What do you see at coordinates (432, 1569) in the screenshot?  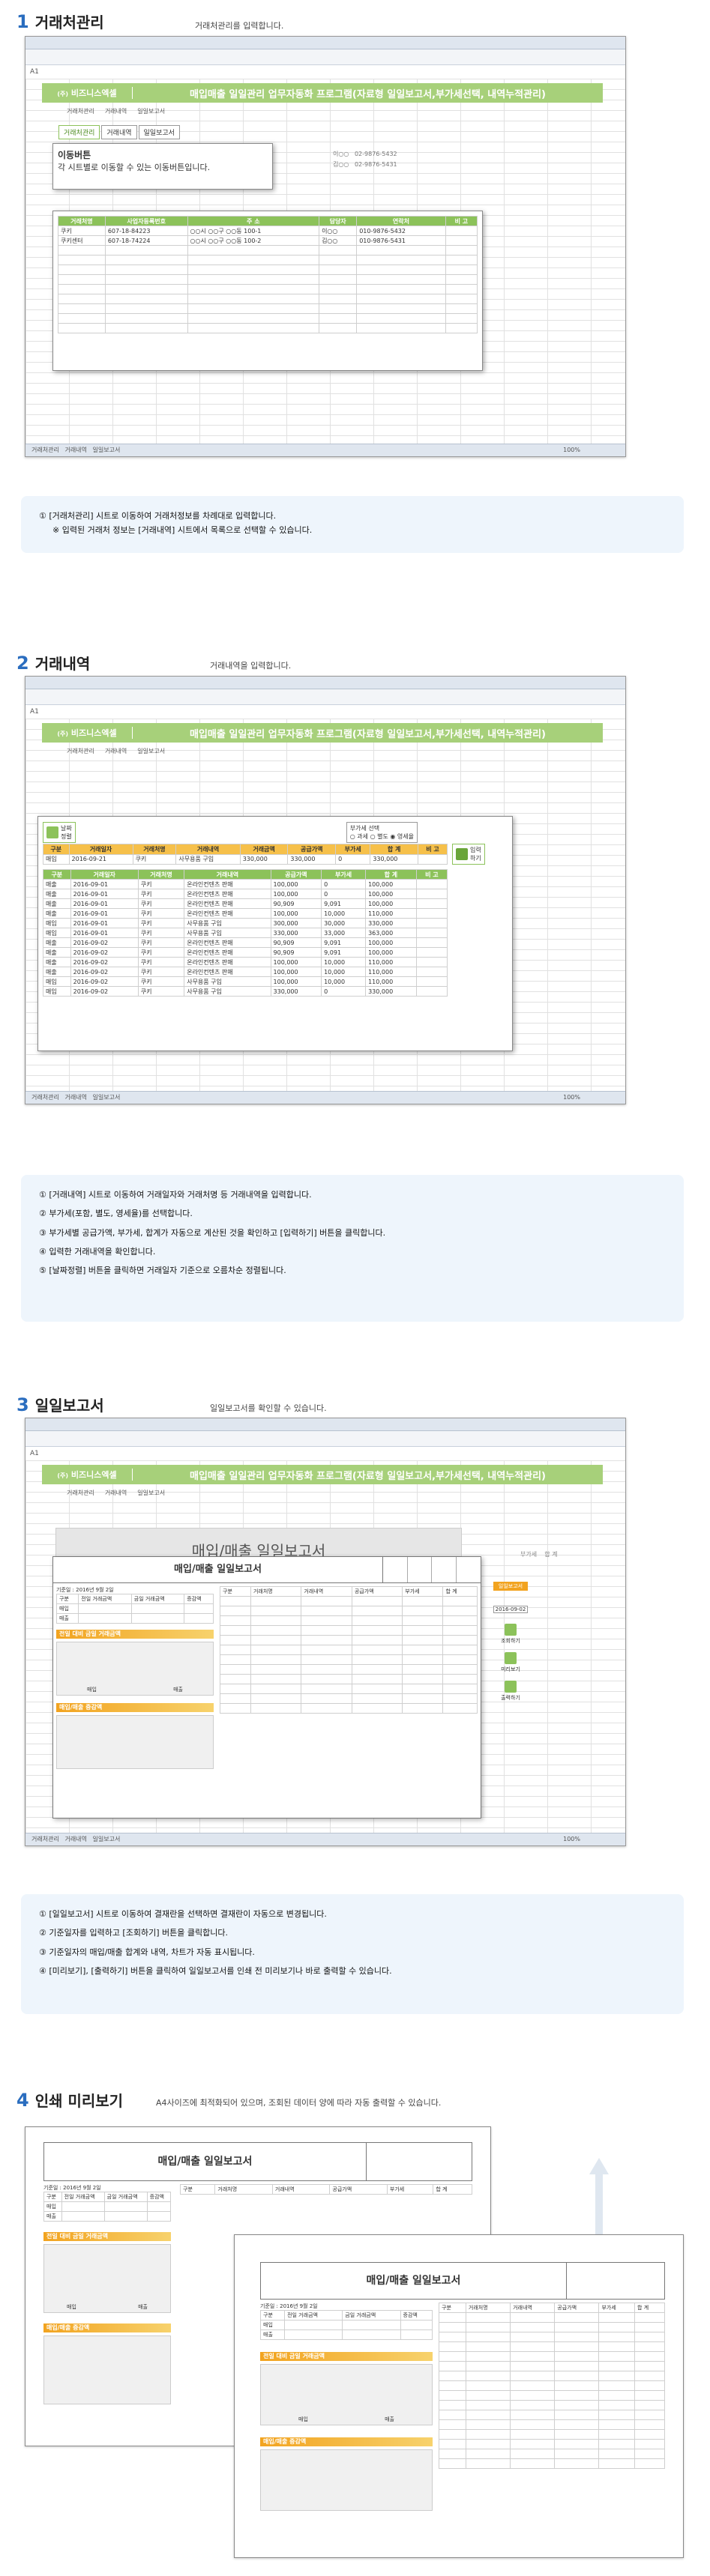 I see `approval-box` at bounding box center [432, 1569].